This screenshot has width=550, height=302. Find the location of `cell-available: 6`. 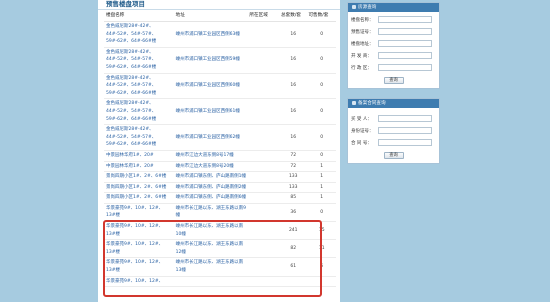

cell-available: 6 is located at coordinates (321, 267).